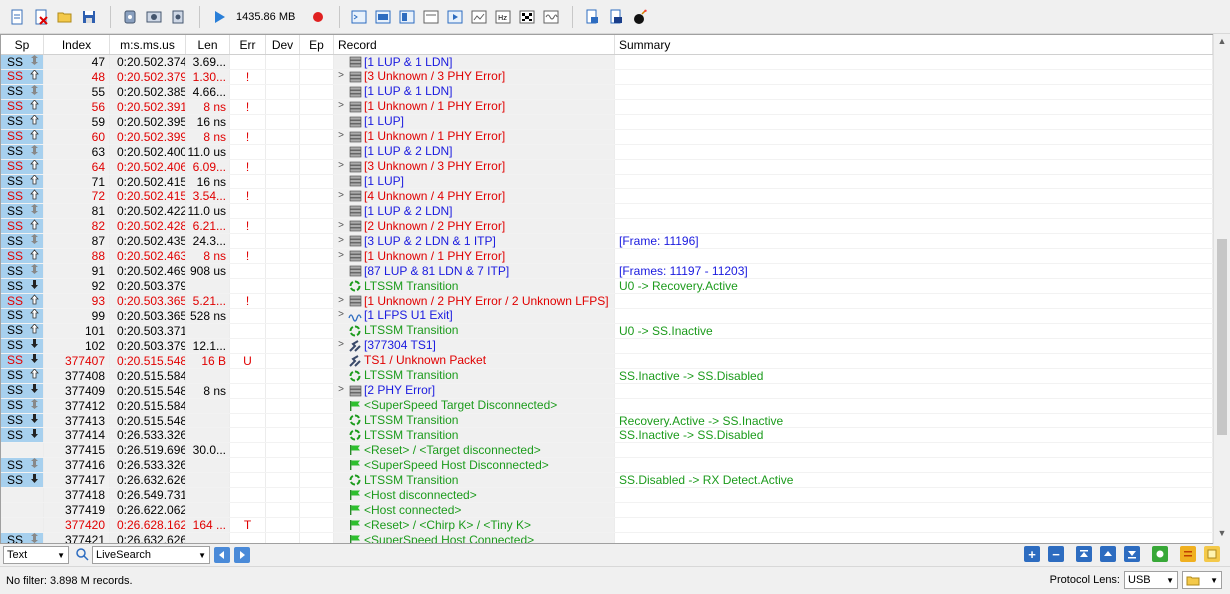  Describe the element at coordinates (219, 17) in the screenshot. I see `play-icon` at that location.